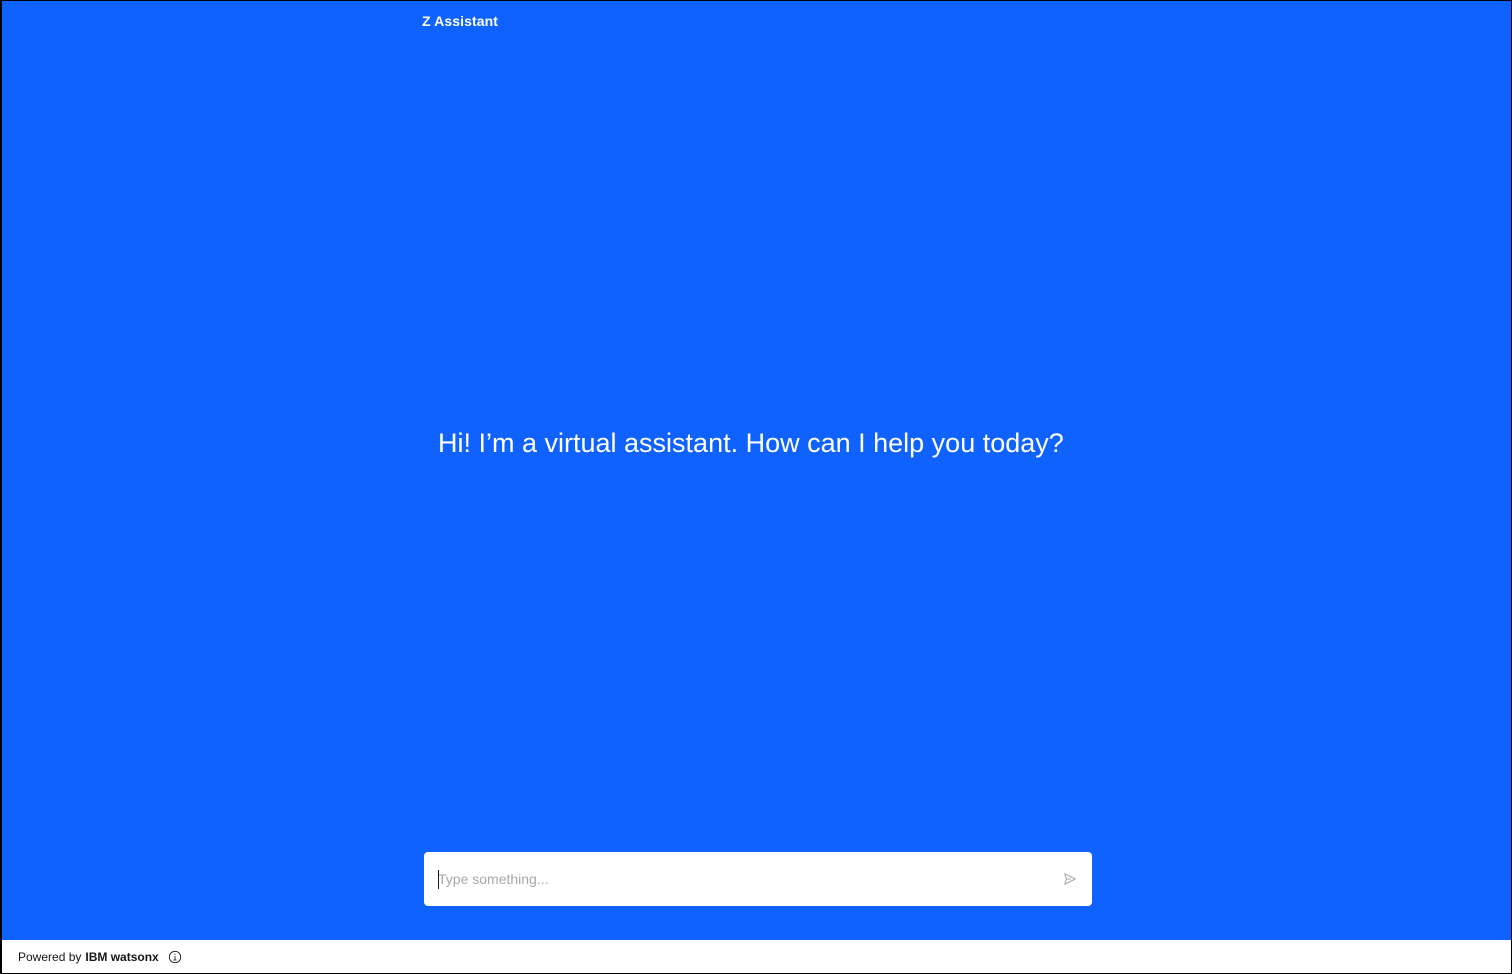 The image size is (1512, 974). I want to click on text-cursor, so click(438, 879).